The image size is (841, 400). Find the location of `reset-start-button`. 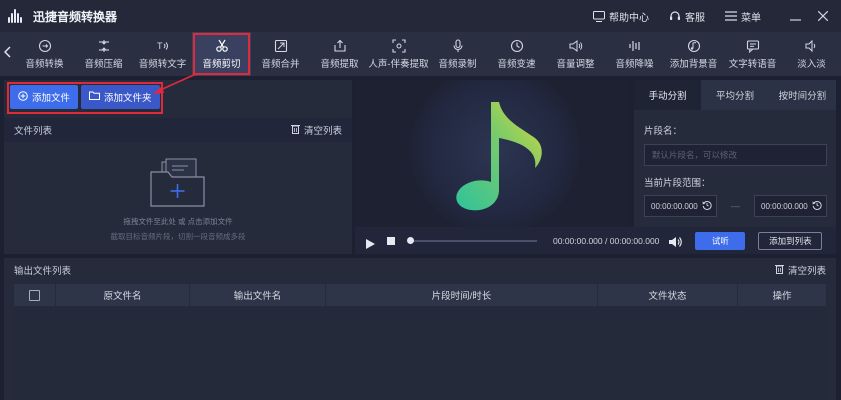

reset-start-button is located at coordinates (707, 206).